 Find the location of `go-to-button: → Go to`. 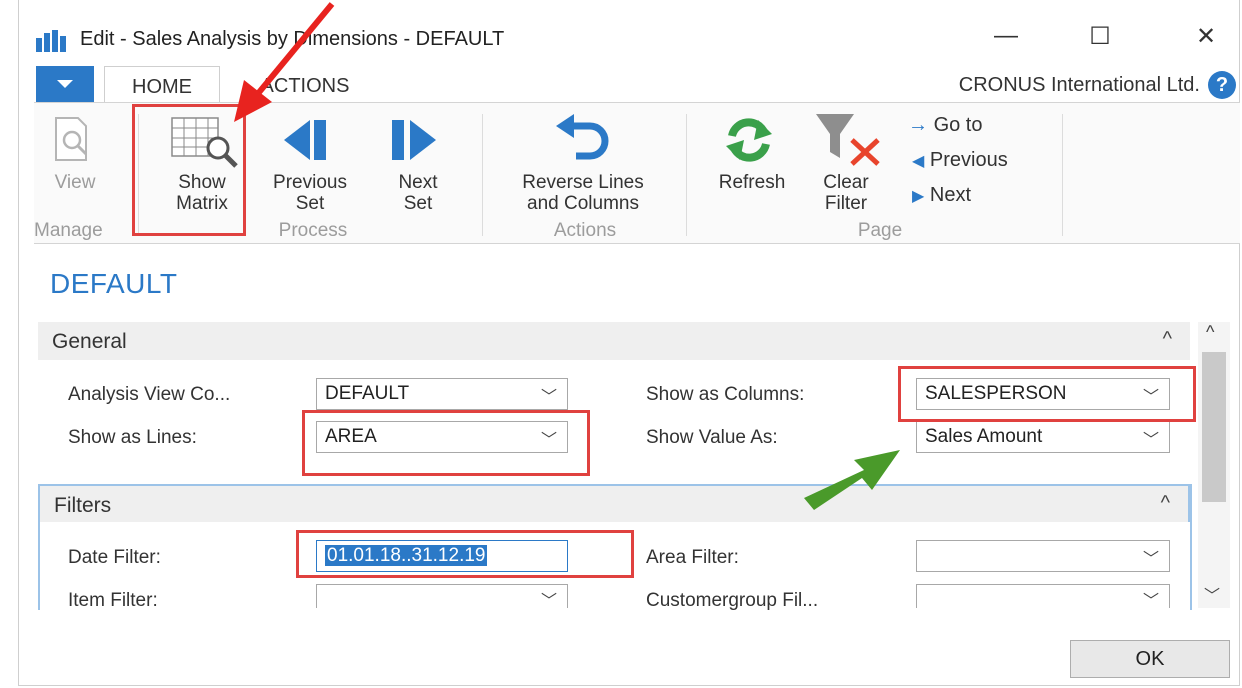

go-to-button: → Go to is located at coordinates (945, 125).